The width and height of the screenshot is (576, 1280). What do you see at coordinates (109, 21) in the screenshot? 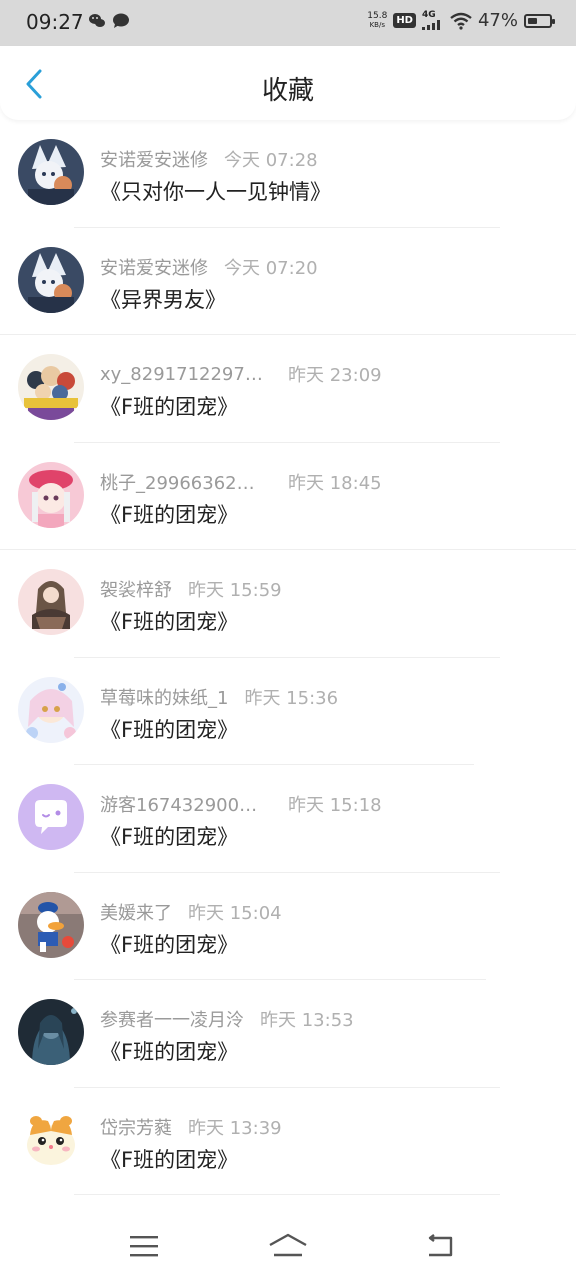
I see `notification-icons` at bounding box center [109, 21].